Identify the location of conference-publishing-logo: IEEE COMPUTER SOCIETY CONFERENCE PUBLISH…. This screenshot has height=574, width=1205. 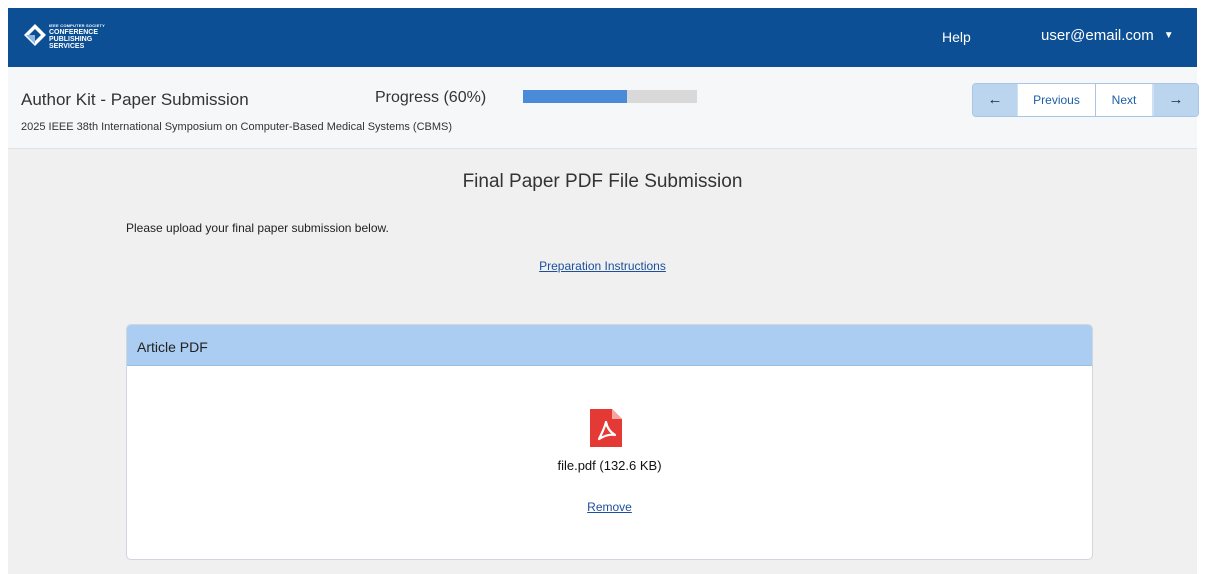
(79, 39).